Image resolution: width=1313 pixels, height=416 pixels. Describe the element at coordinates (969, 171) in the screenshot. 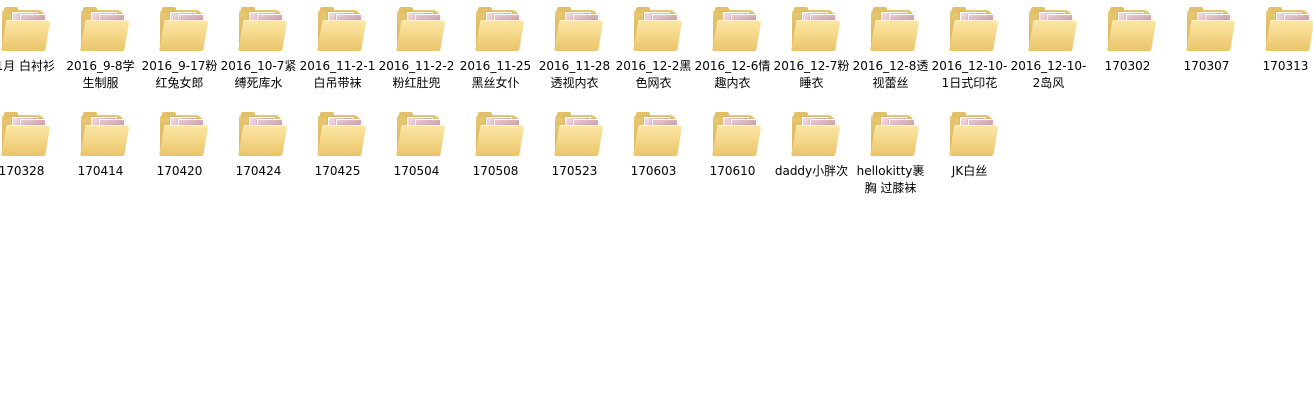

I see `folder-label: JK白丝` at that location.